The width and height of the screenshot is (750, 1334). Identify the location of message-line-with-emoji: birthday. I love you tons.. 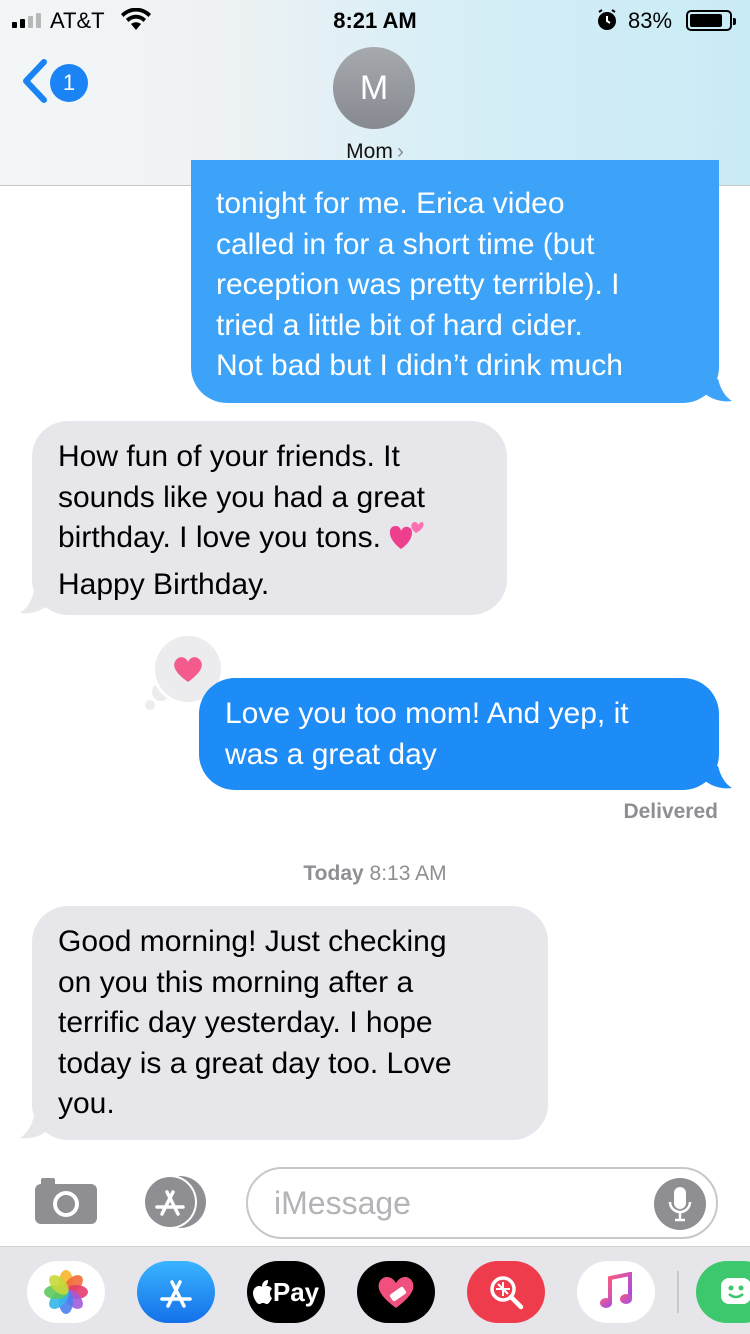
(269, 541).